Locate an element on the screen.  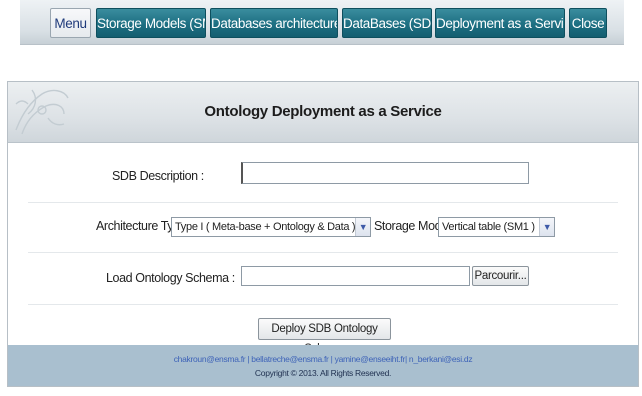
page-title: Ontology Deployment as a Service is located at coordinates (323, 111).